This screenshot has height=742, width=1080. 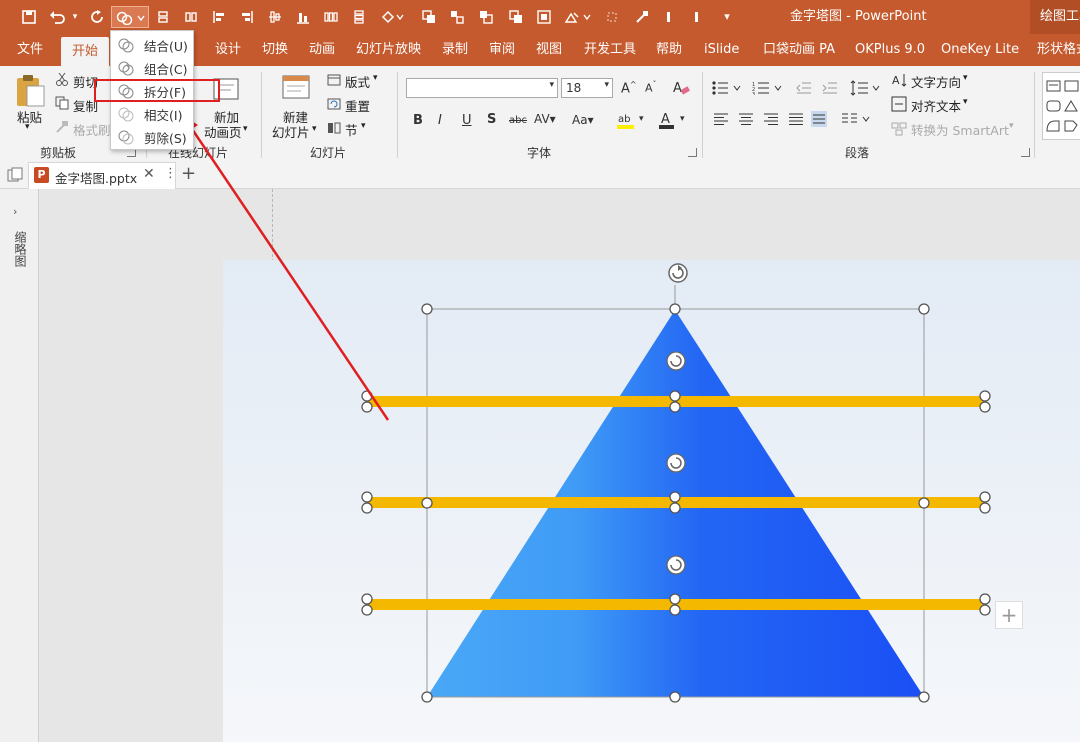 I want to click on subtract-icon, so click(x=126, y=137).